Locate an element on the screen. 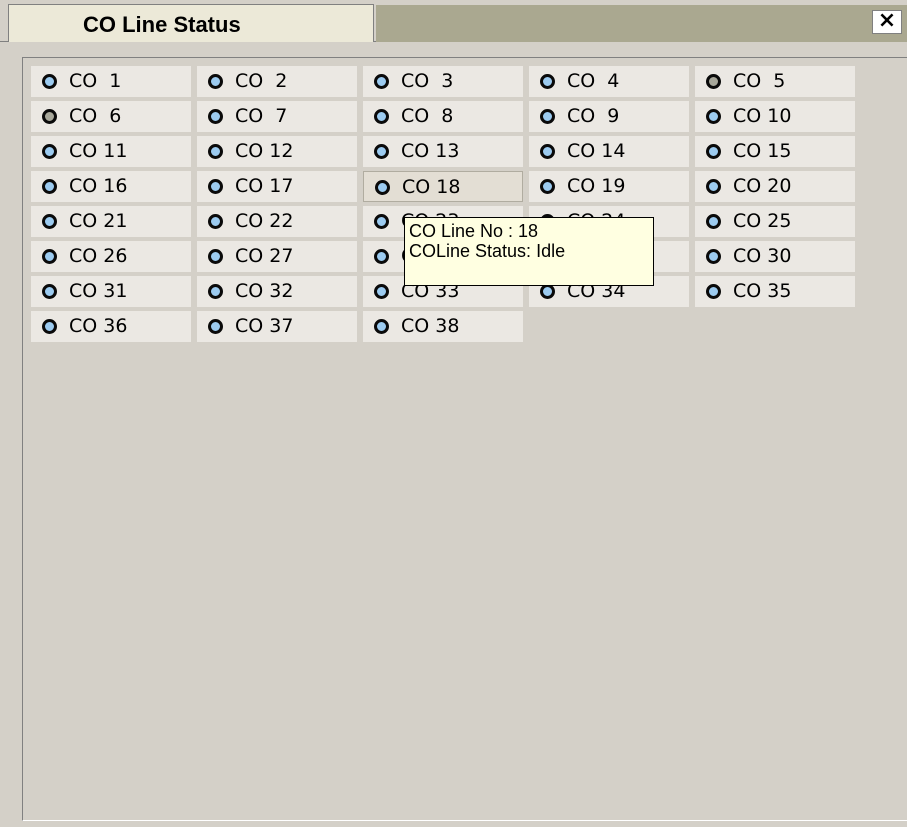 The width and height of the screenshot is (907, 827). co-line-label: CO 25 is located at coordinates (762, 221).